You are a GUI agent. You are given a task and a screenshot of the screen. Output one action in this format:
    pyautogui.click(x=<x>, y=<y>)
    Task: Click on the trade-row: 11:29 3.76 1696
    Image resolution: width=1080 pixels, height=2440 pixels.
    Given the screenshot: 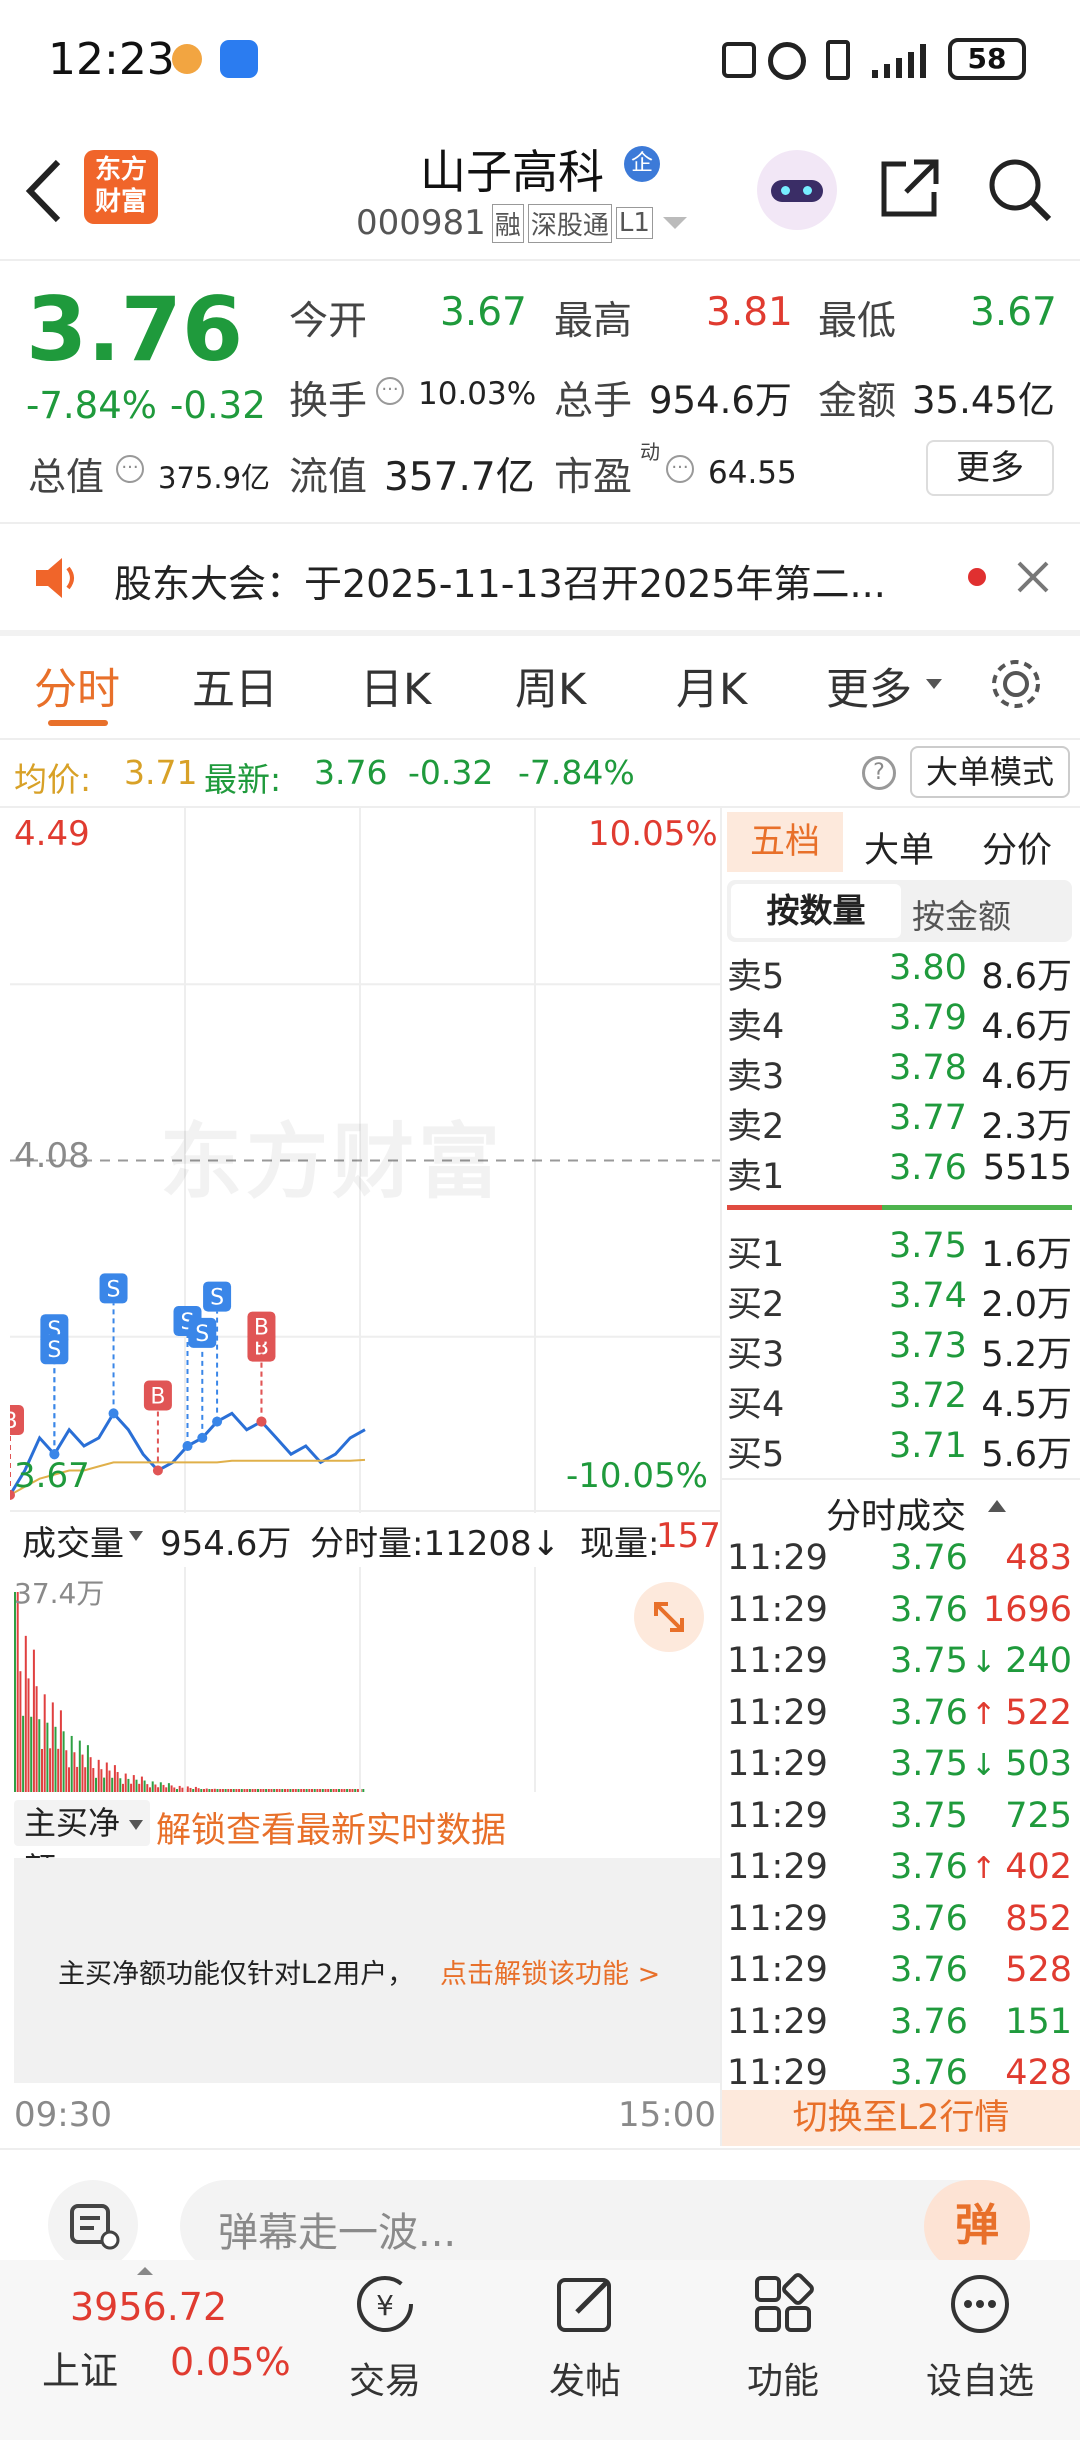 What is the action you would take?
    pyautogui.click(x=899, y=1616)
    